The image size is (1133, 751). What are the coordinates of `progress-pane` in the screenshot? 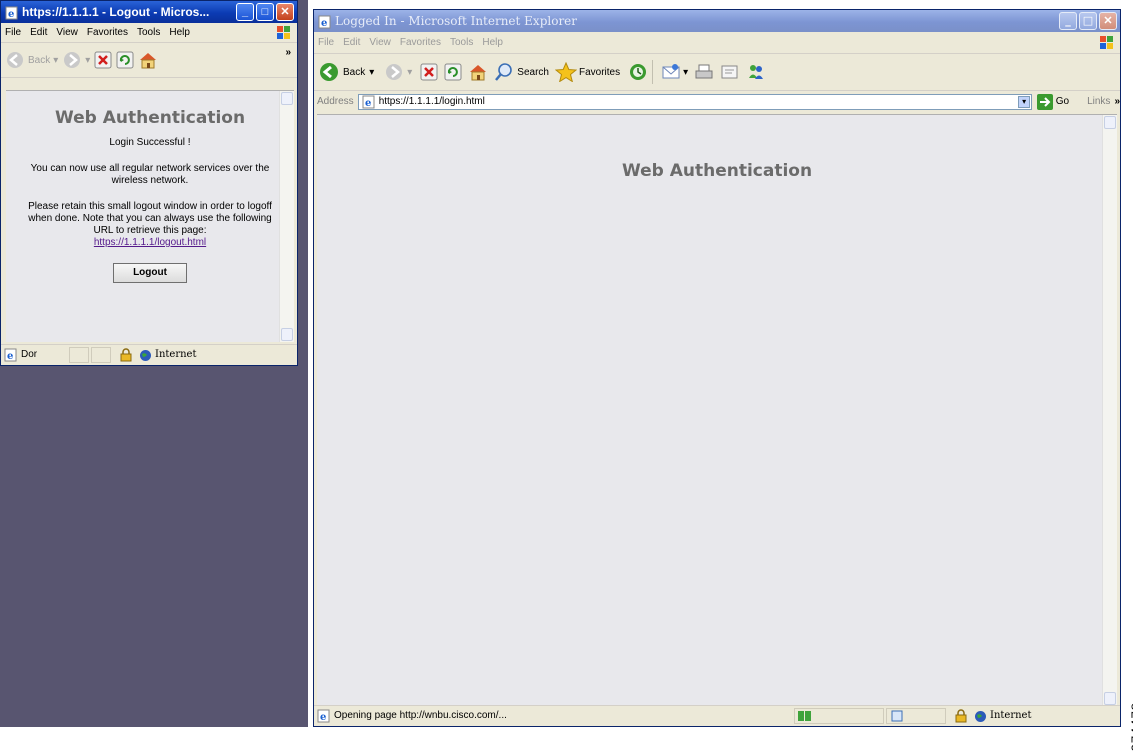 It's located at (839, 716).